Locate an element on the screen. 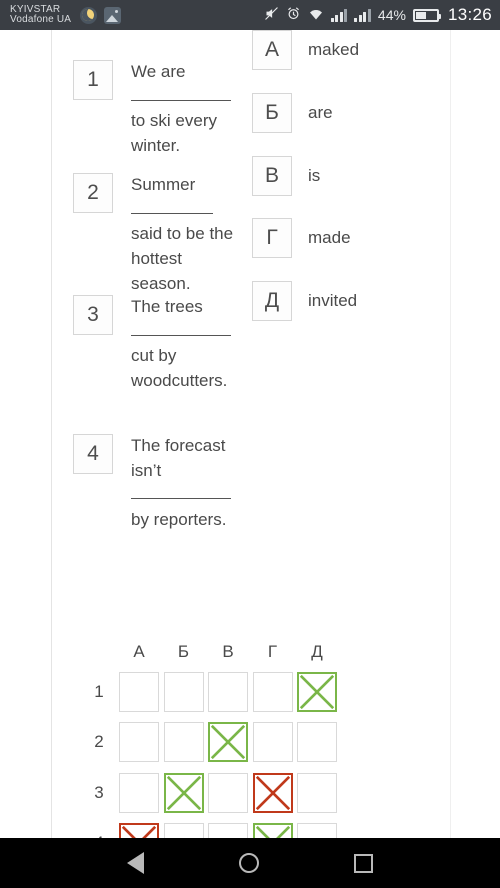 This screenshot has width=500, height=888. answer-grid-column-v: В is located at coordinates (228, 651).